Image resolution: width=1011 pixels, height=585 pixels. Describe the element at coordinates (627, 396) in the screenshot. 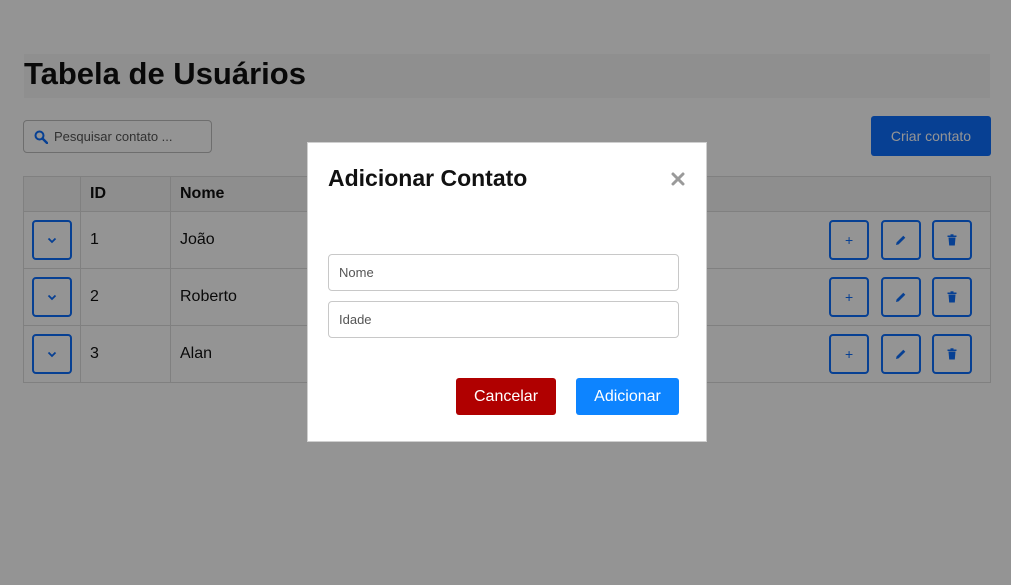

I see `add-button: Adicionar` at that location.